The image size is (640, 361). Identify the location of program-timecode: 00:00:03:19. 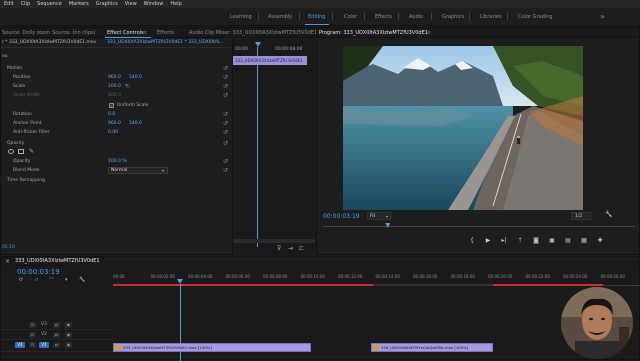
(341, 216).